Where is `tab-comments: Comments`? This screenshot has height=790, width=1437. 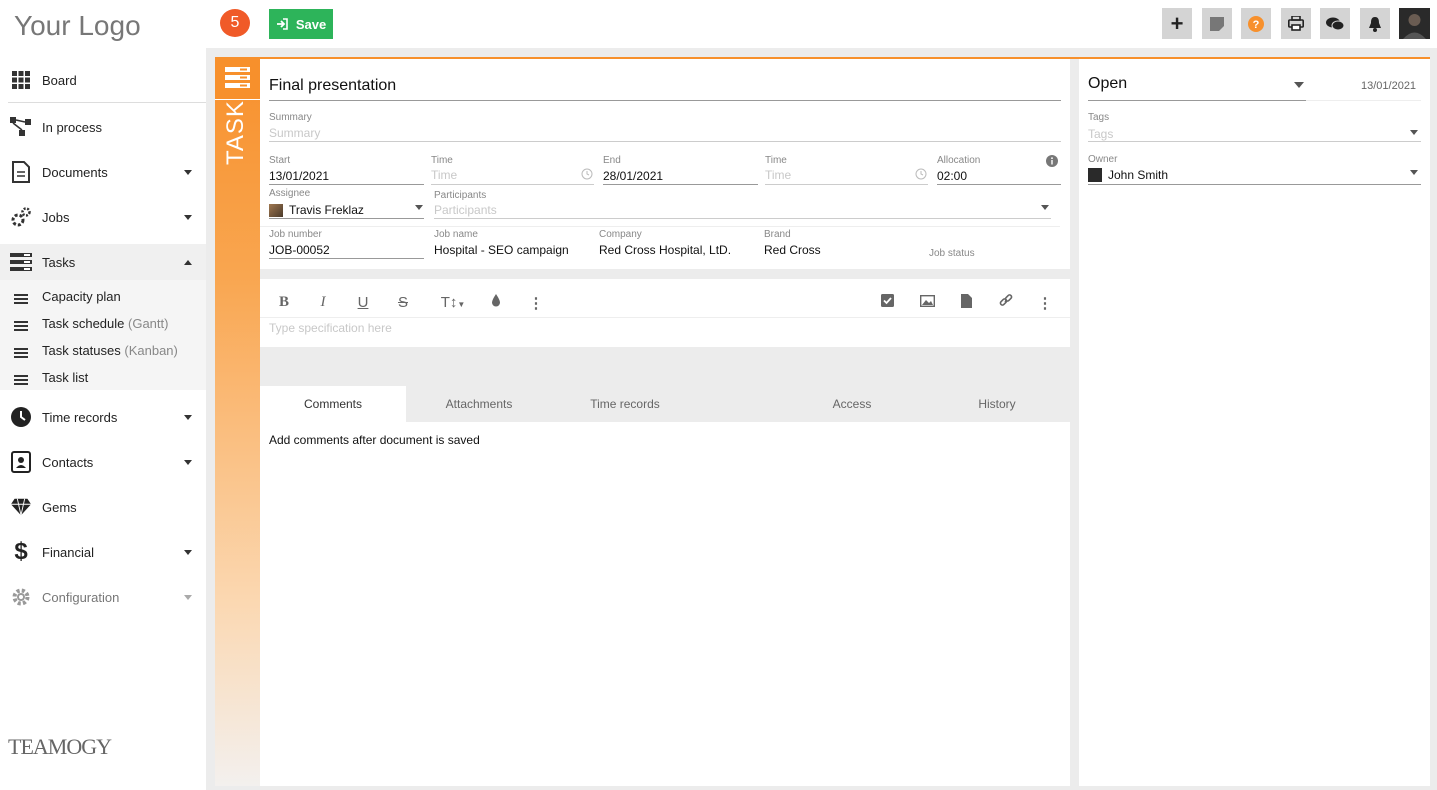 tab-comments: Comments is located at coordinates (333, 404).